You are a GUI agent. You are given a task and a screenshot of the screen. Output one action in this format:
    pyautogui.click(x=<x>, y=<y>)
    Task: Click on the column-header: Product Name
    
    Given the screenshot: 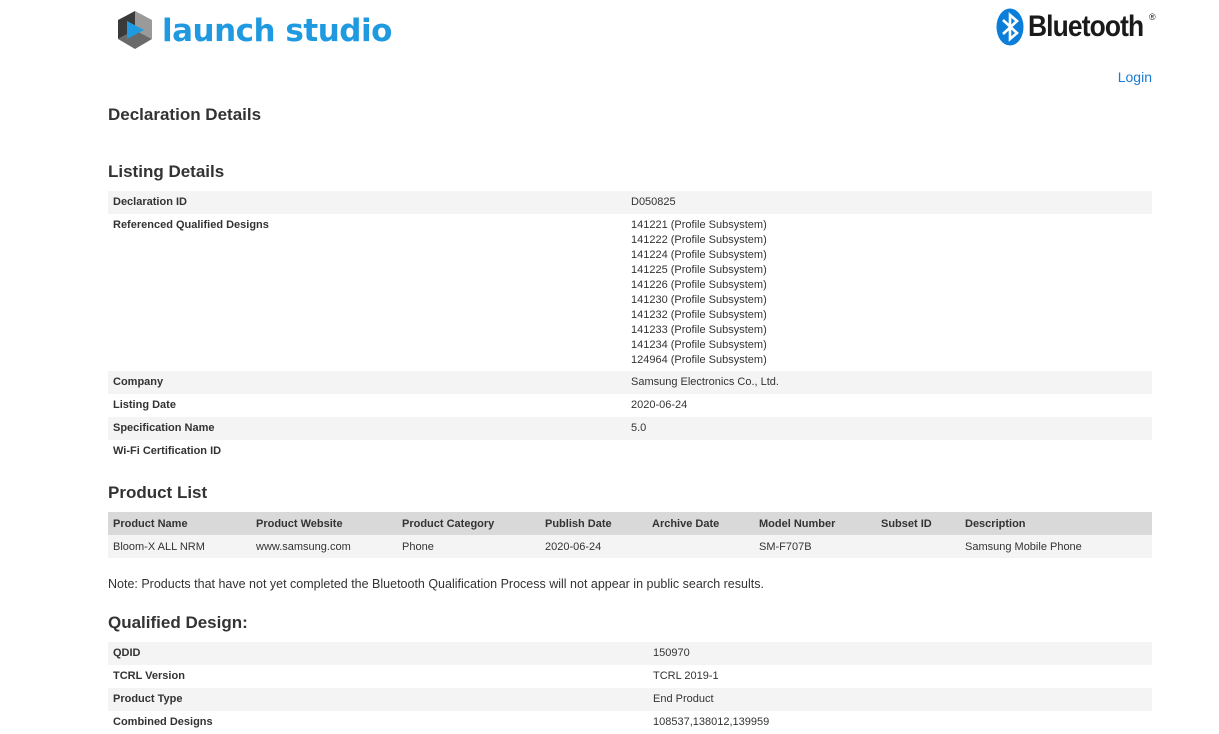 What is the action you would take?
    pyautogui.click(x=179, y=523)
    